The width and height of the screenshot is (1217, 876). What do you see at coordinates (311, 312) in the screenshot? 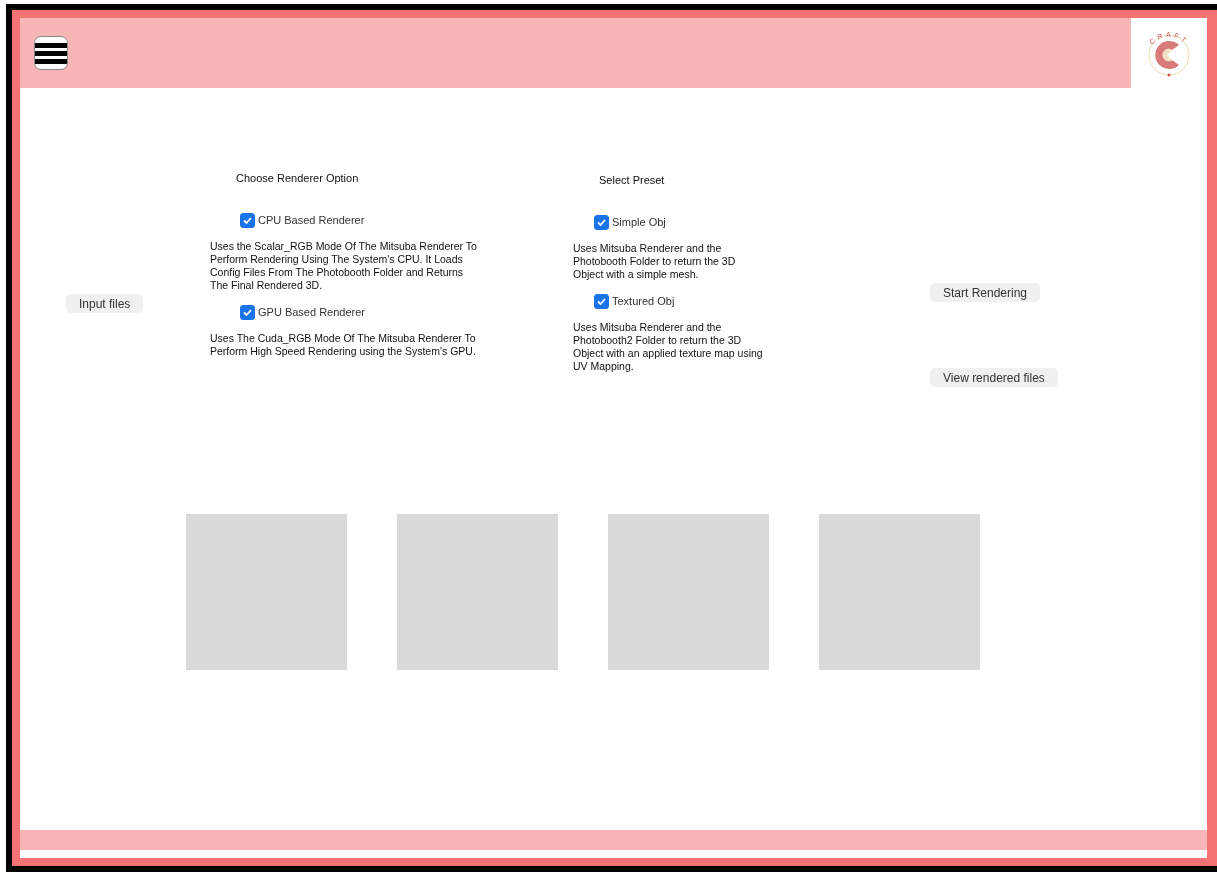
I see `checkbox-label: GPU Based Renderer` at bounding box center [311, 312].